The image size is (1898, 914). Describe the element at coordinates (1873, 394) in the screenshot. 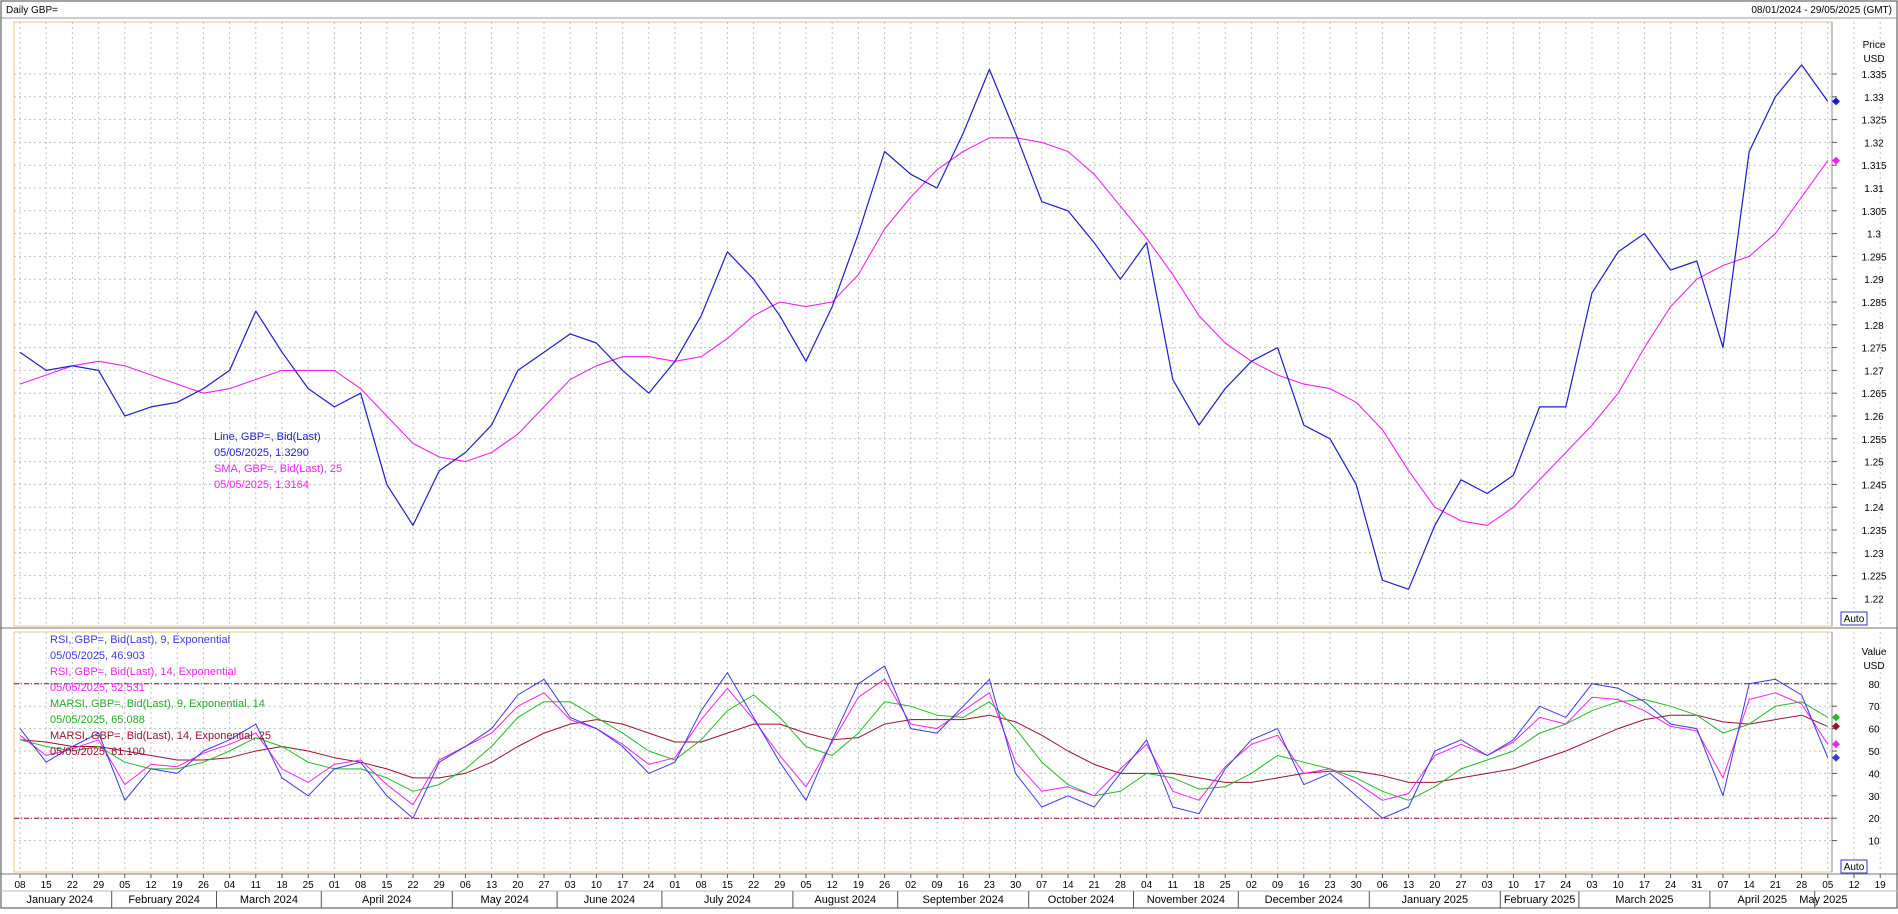

I see `price-tick-label: 1.265` at that location.